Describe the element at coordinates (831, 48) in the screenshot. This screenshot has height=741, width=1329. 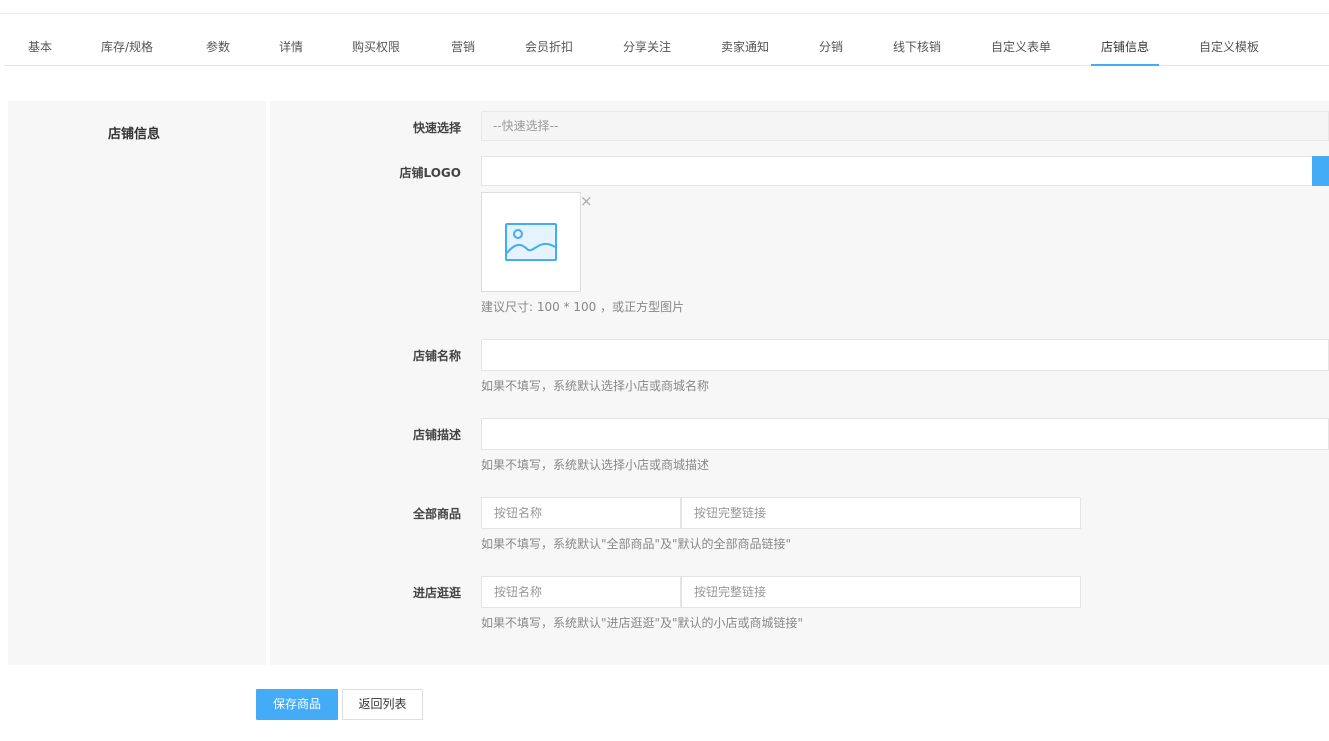
I see `tab-distribution: 分销` at that location.